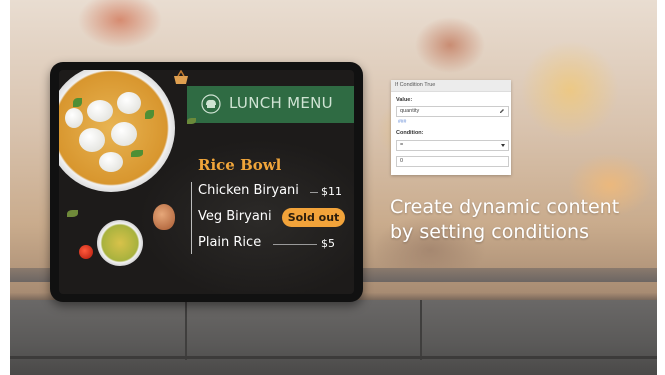 Image resolution: width=665 pixels, height=375 pixels. Describe the element at coordinates (86, 252) in the screenshot. I see `tomato-image` at that location.